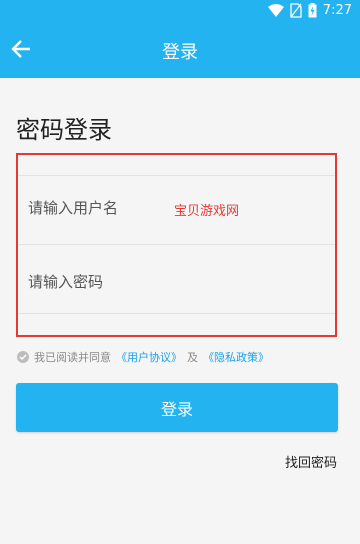  Describe the element at coordinates (192, 357) in the screenshot. I see `agreement-and: 及` at that location.